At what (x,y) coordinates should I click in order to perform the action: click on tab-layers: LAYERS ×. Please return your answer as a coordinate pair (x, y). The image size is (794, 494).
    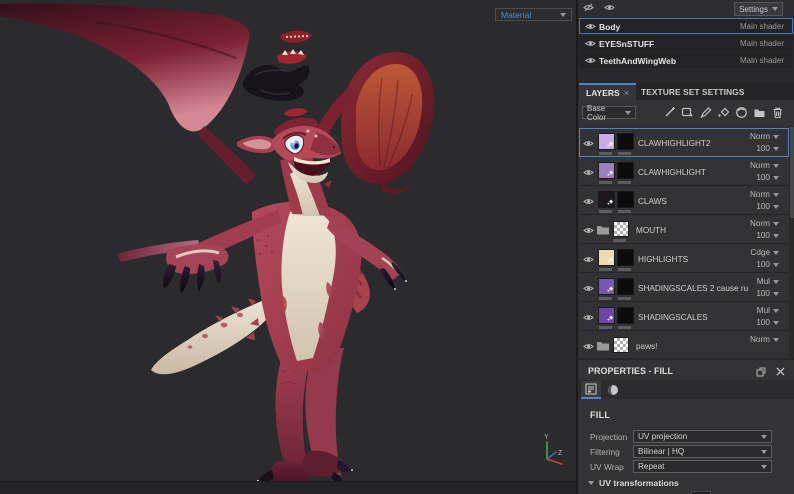
    Looking at the image, I should click on (607, 91).